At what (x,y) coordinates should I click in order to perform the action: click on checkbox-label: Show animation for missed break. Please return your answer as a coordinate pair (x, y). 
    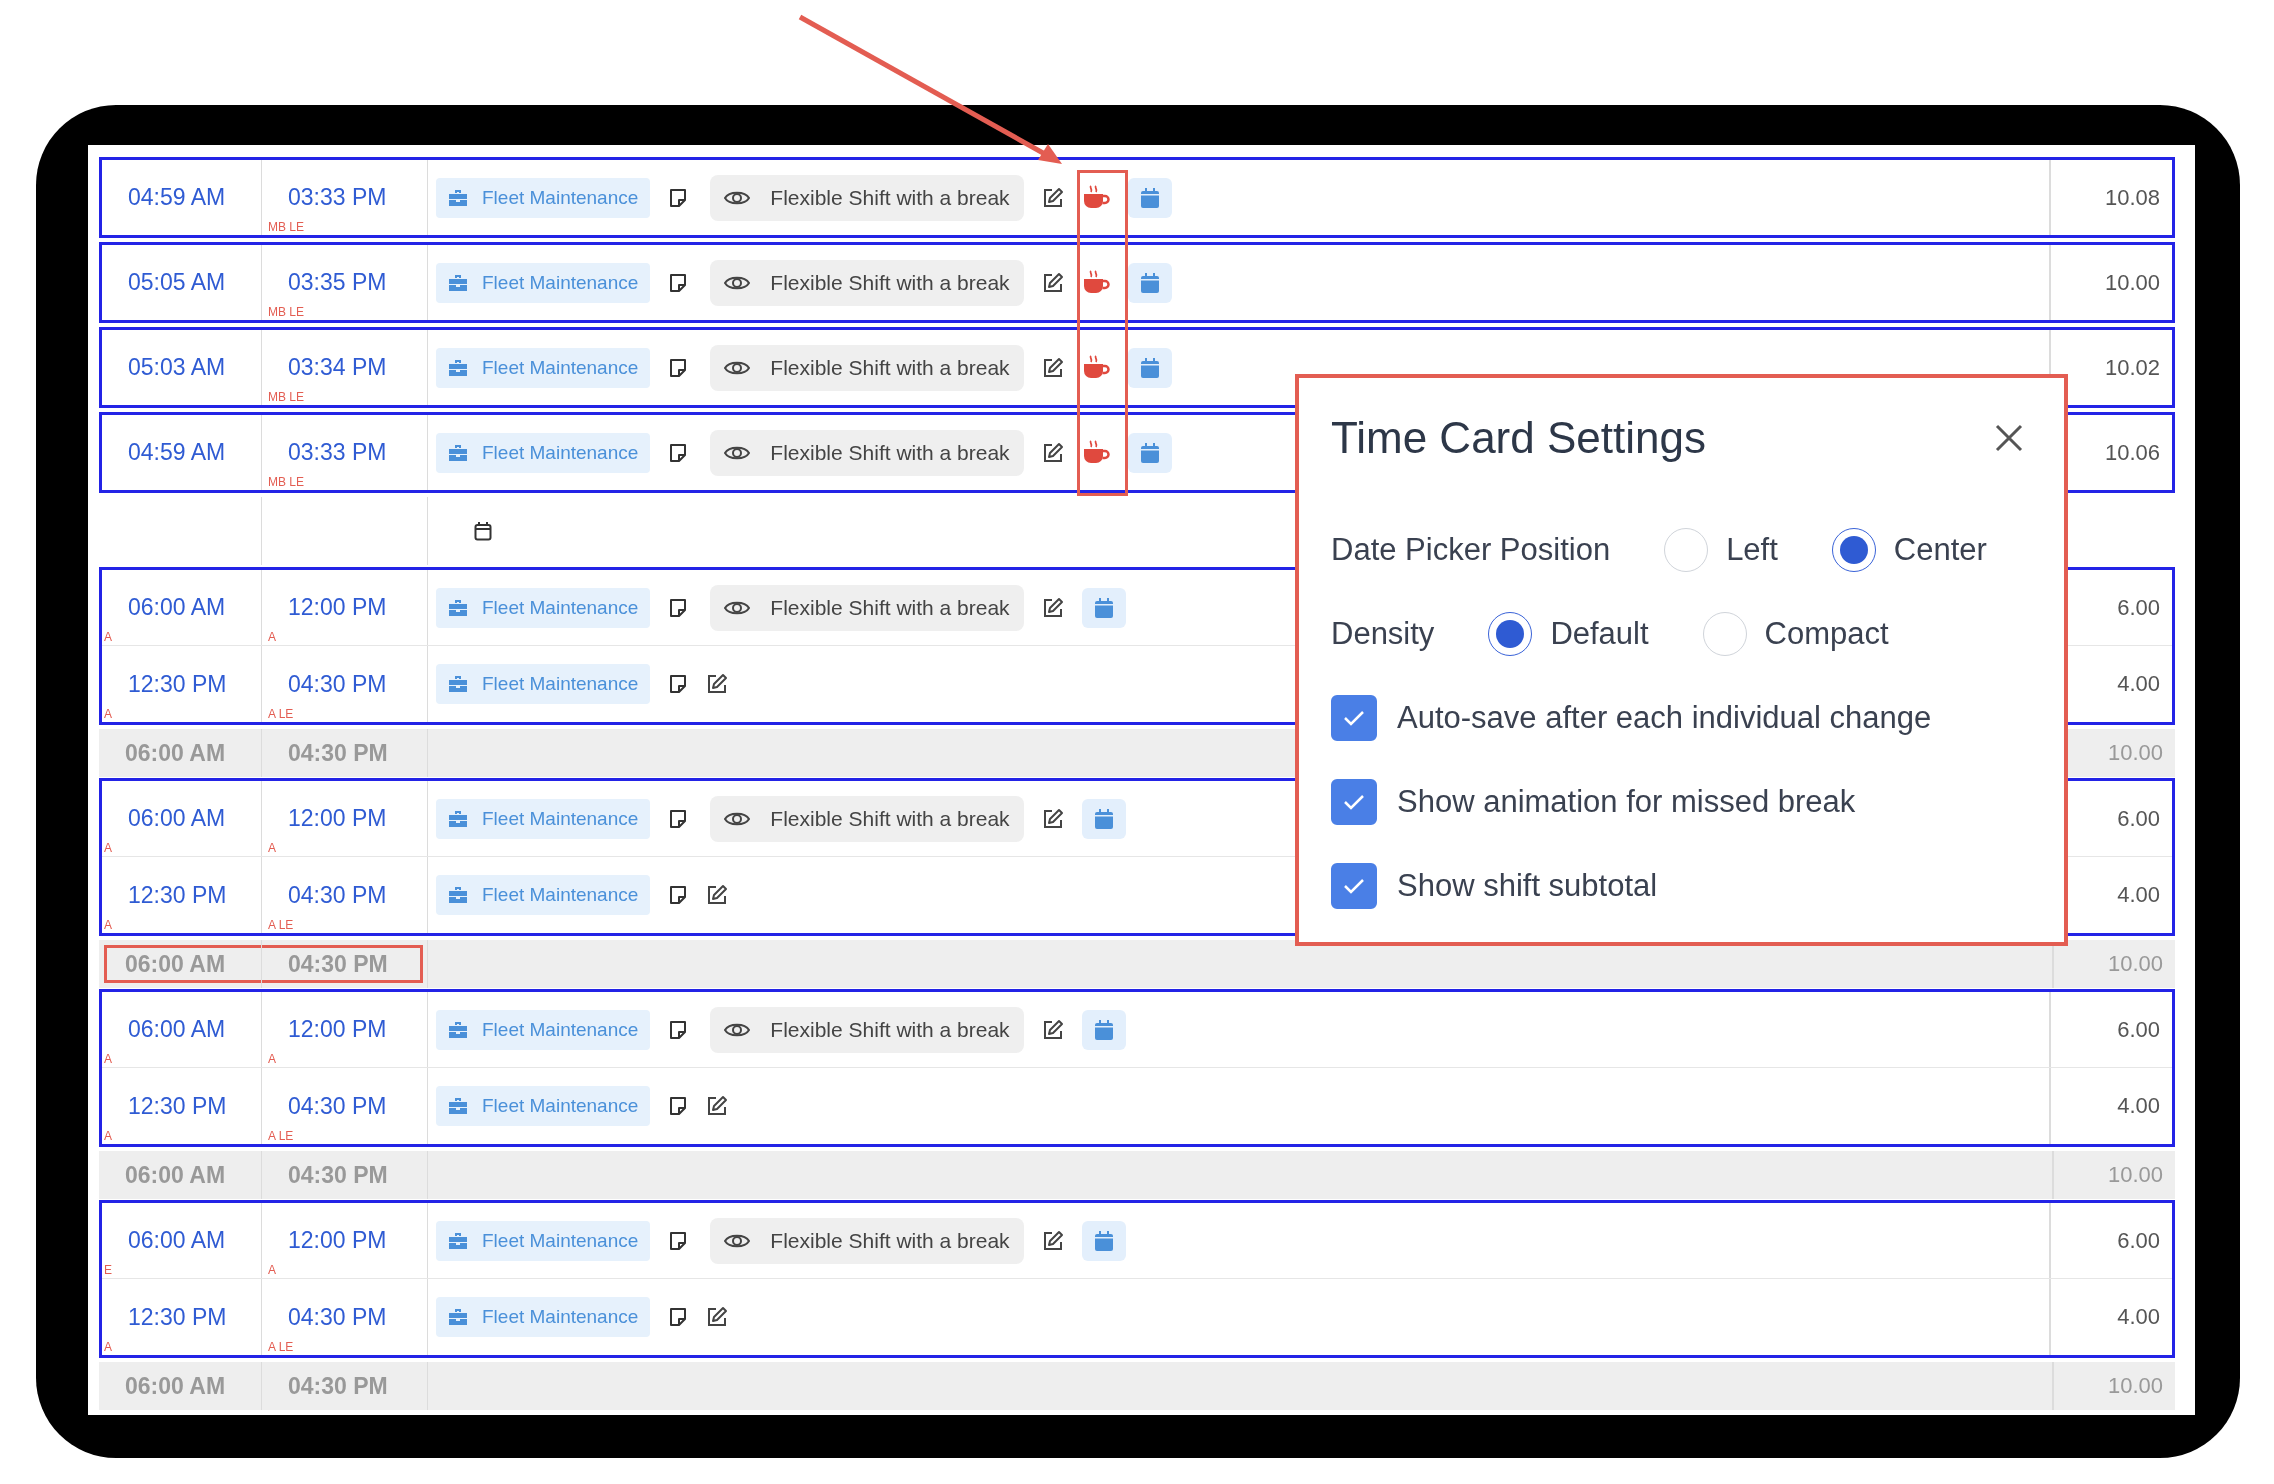
    Looking at the image, I should click on (1626, 802).